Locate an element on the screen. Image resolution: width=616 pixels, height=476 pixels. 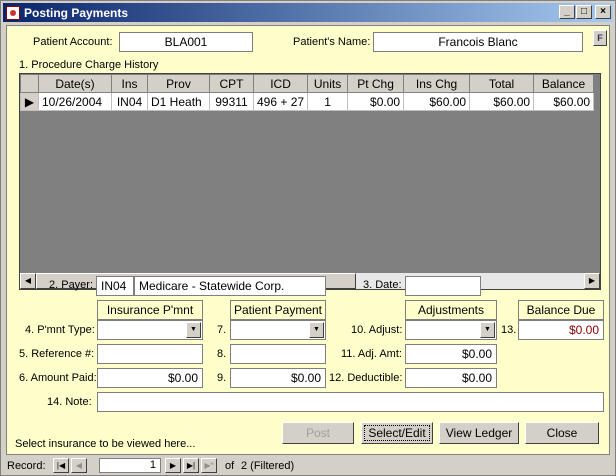
previous-record-icon: ◀ is located at coordinates (79, 465).